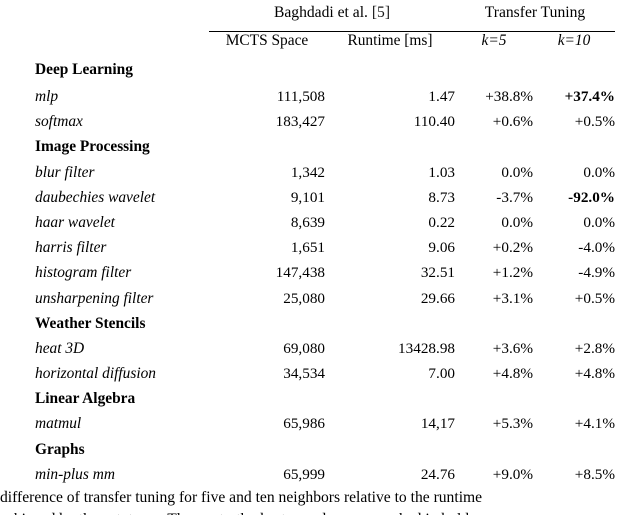 The image size is (640, 515). I want to click on runtime-value: 1.03, so click(441, 172).